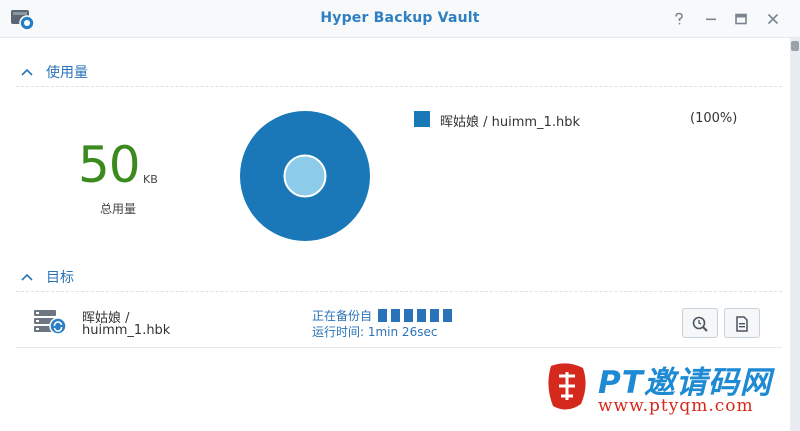  What do you see at coordinates (375, 332) in the screenshot?
I see `target-runtime: 运行时间: 1min 26sec` at bounding box center [375, 332].